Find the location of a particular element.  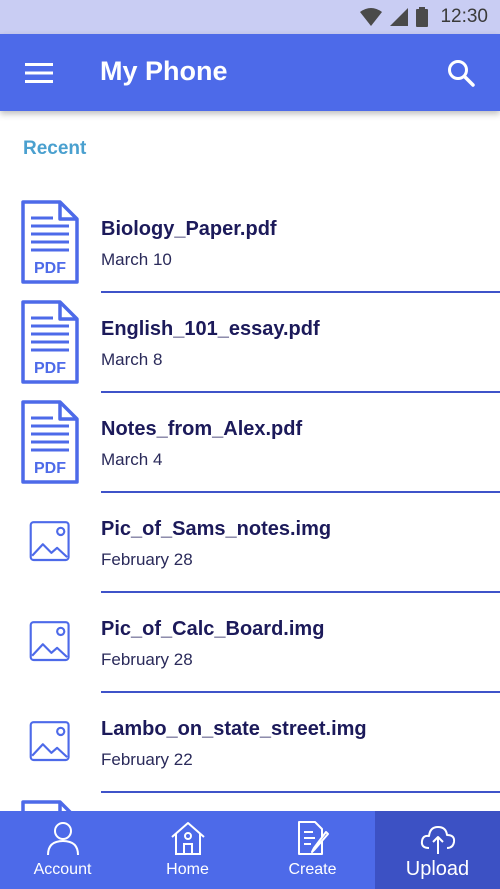

file-item: PDF English_101_essay.pdf March 8 is located at coordinates (250, 336).